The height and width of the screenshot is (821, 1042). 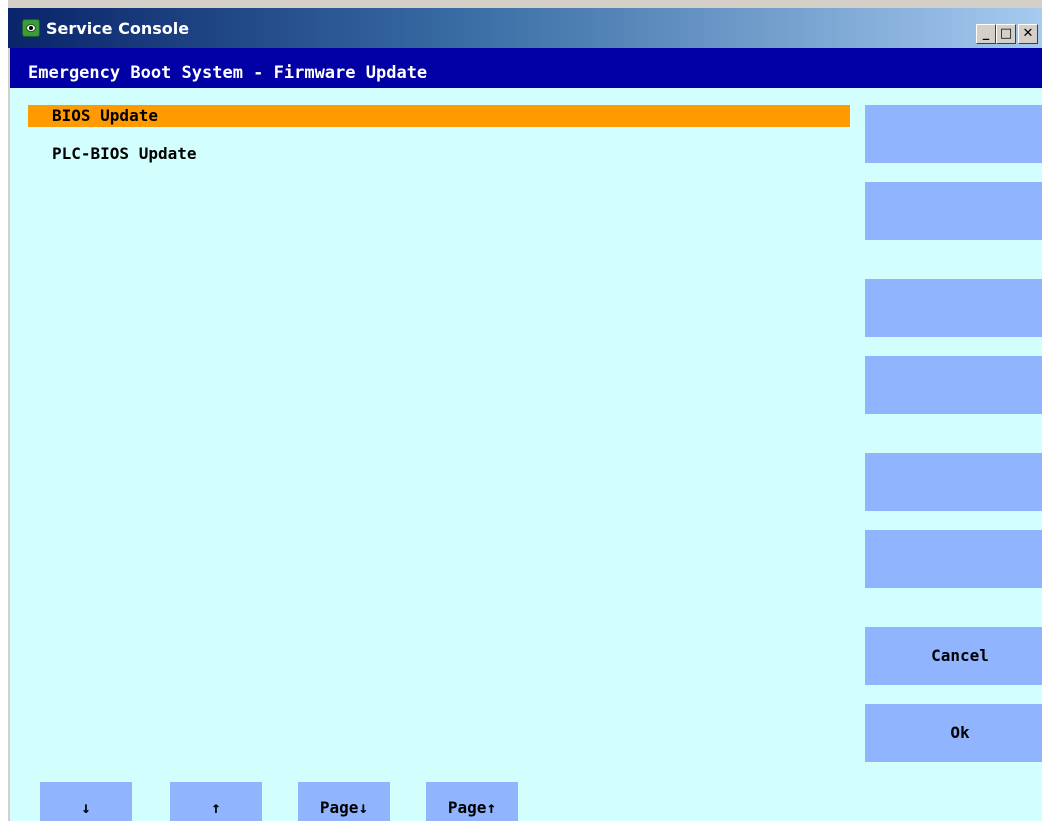 I want to click on softkey-v3, so click(x=953, y=308).